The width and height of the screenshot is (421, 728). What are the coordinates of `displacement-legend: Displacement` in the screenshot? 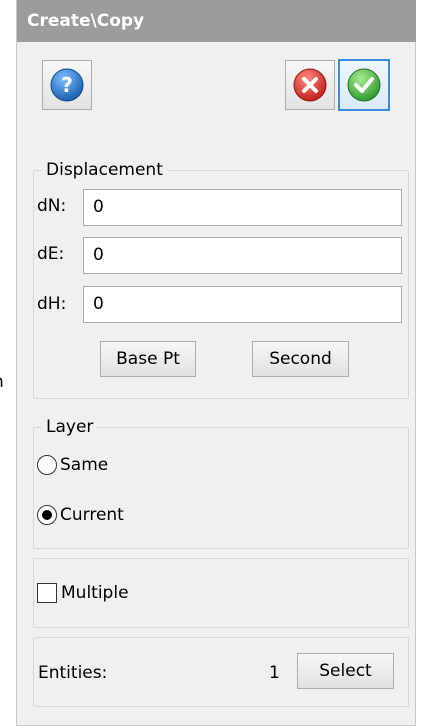 It's located at (104, 170).